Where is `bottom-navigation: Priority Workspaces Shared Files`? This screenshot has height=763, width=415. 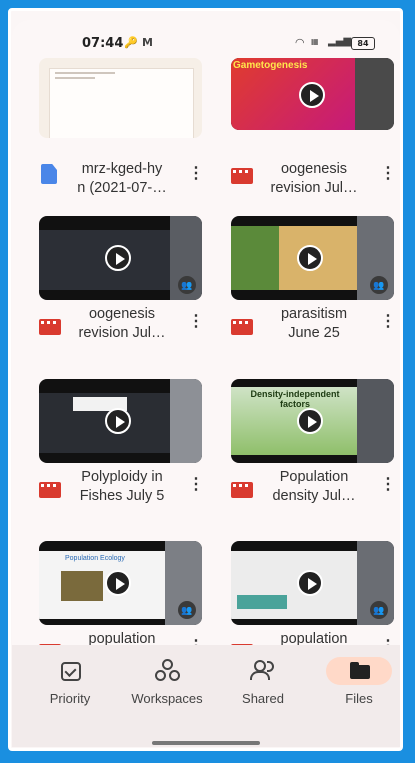 bottom-navigation: Priority Workspaces Shared Files is located at coordinates (206, 696).